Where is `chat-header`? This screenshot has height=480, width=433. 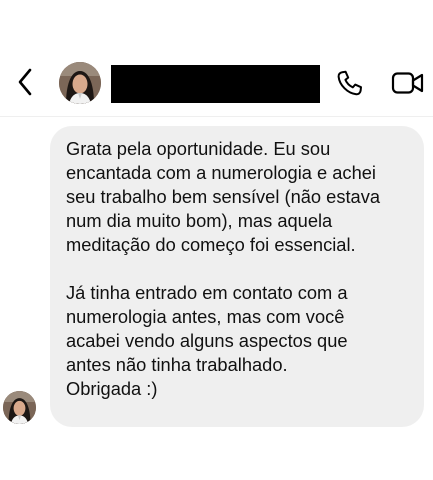
chat-header is located at coordinates (216, 84).